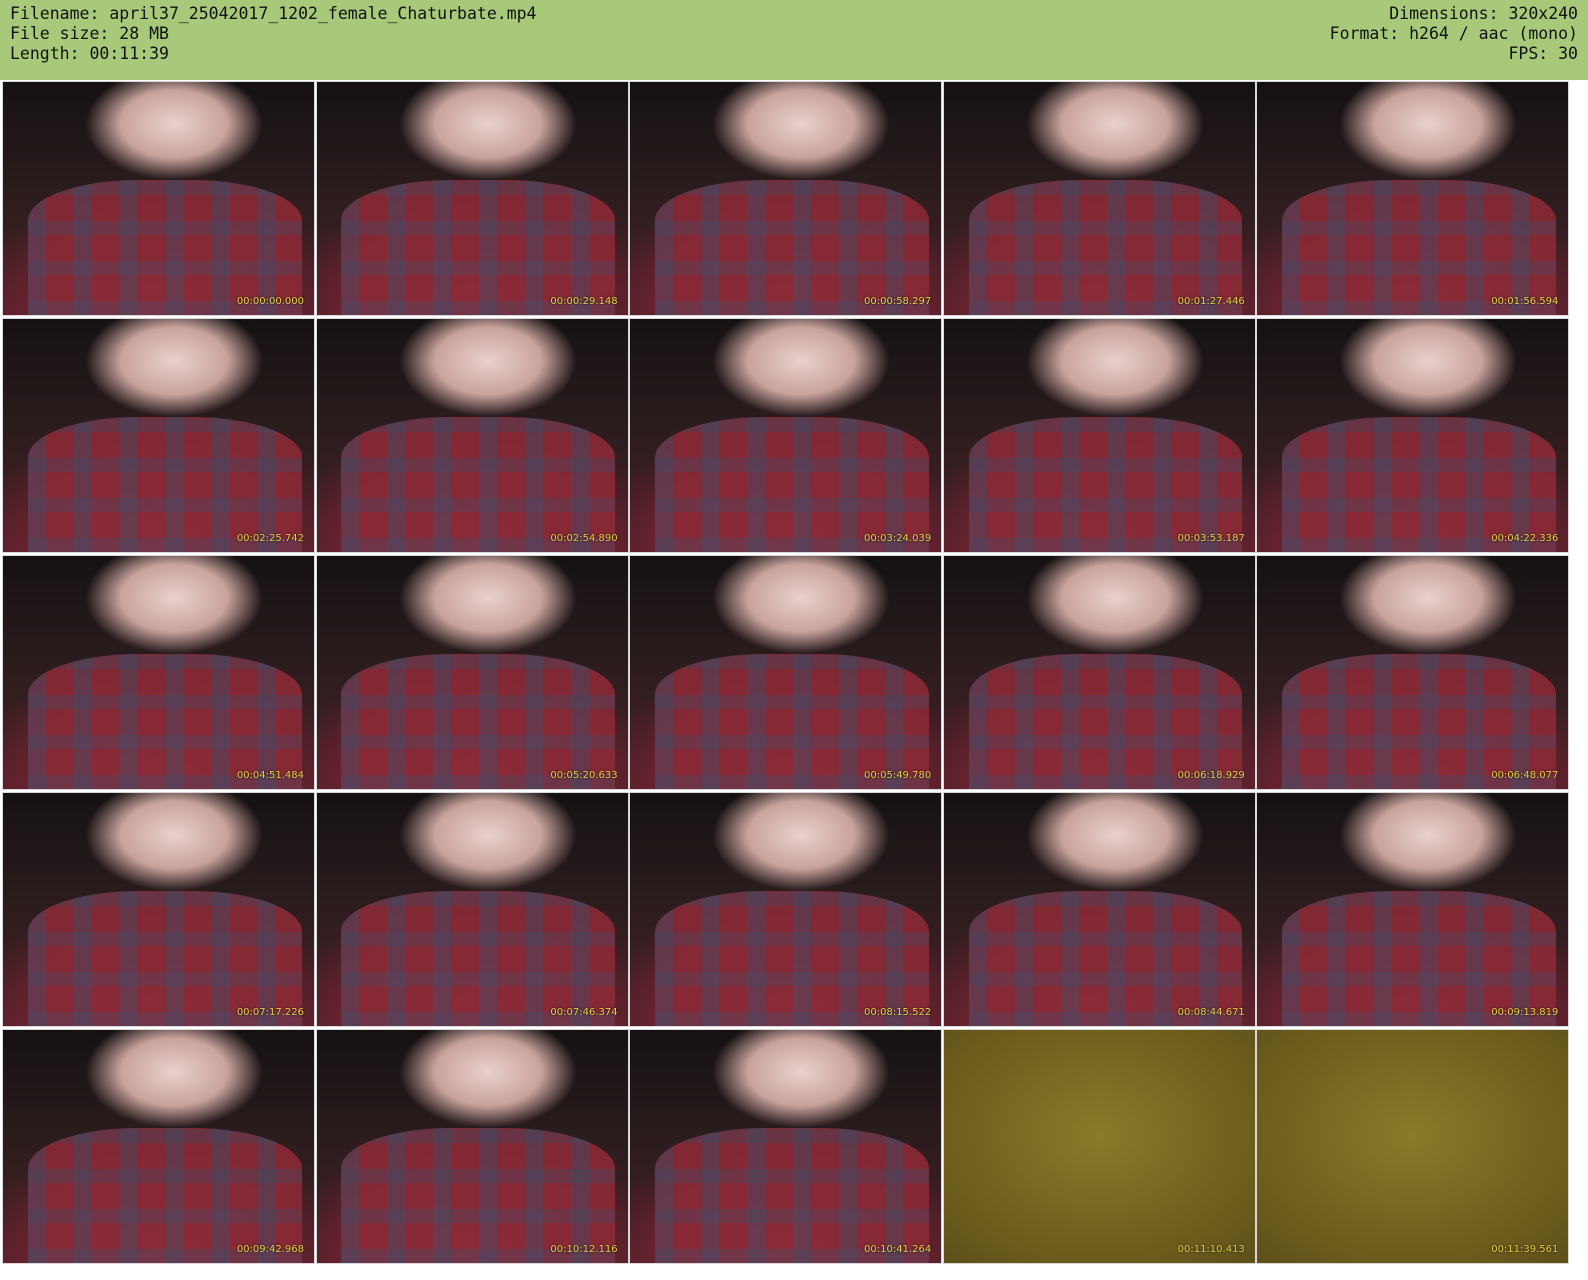 This screenshot has width=1588, height=1280. What do you see at coordinates (584, 1249) in the screenshot?
I see `frame-timestamp: 00:10:12.116` at bounding box center [584, 1249].